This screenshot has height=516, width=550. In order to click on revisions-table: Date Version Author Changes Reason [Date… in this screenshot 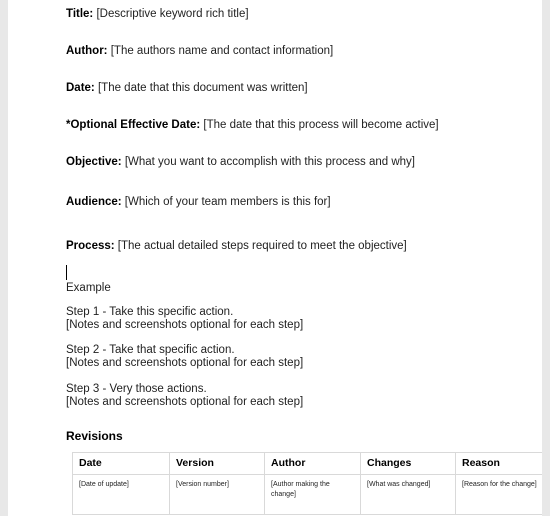, I will do `click(307, 483)`.